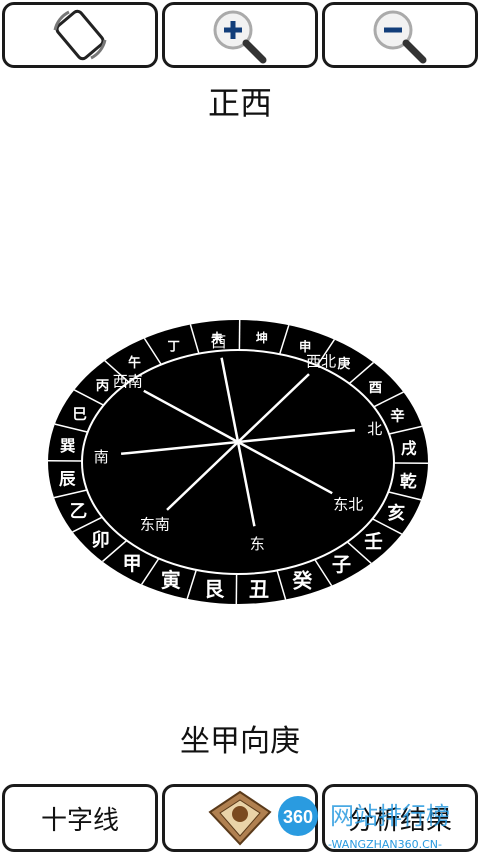 The width and height of the screenshot is (480, 858). Describe the element at coordinates (68, 446) in the screenshot. I see `outer-ring-label: 巽` at that location.